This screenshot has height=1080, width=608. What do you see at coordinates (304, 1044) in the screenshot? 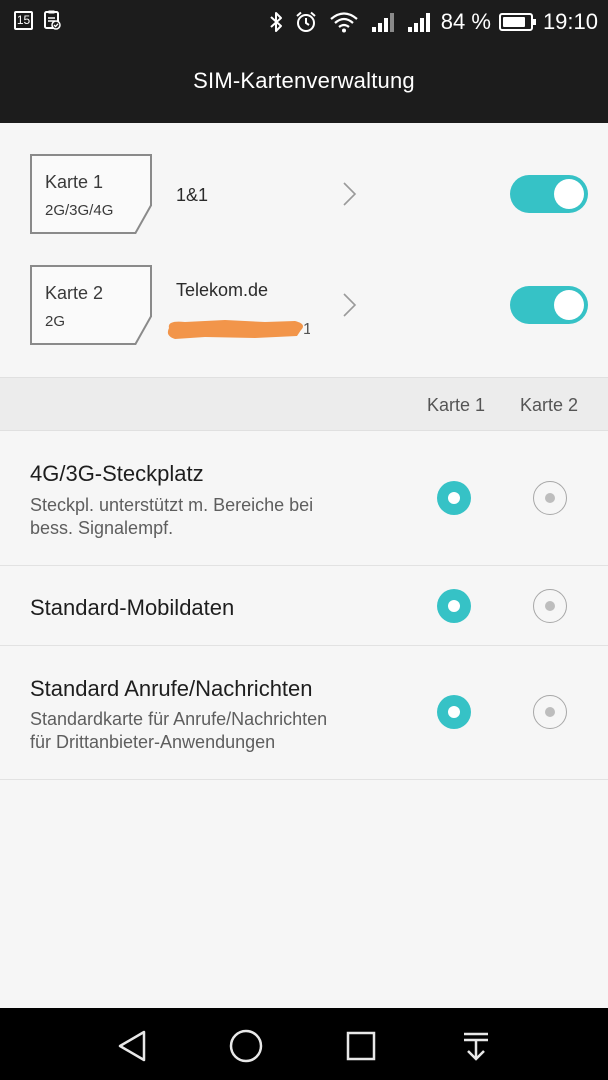
I see `navigation-bar` at bounding box center [304, 1044].